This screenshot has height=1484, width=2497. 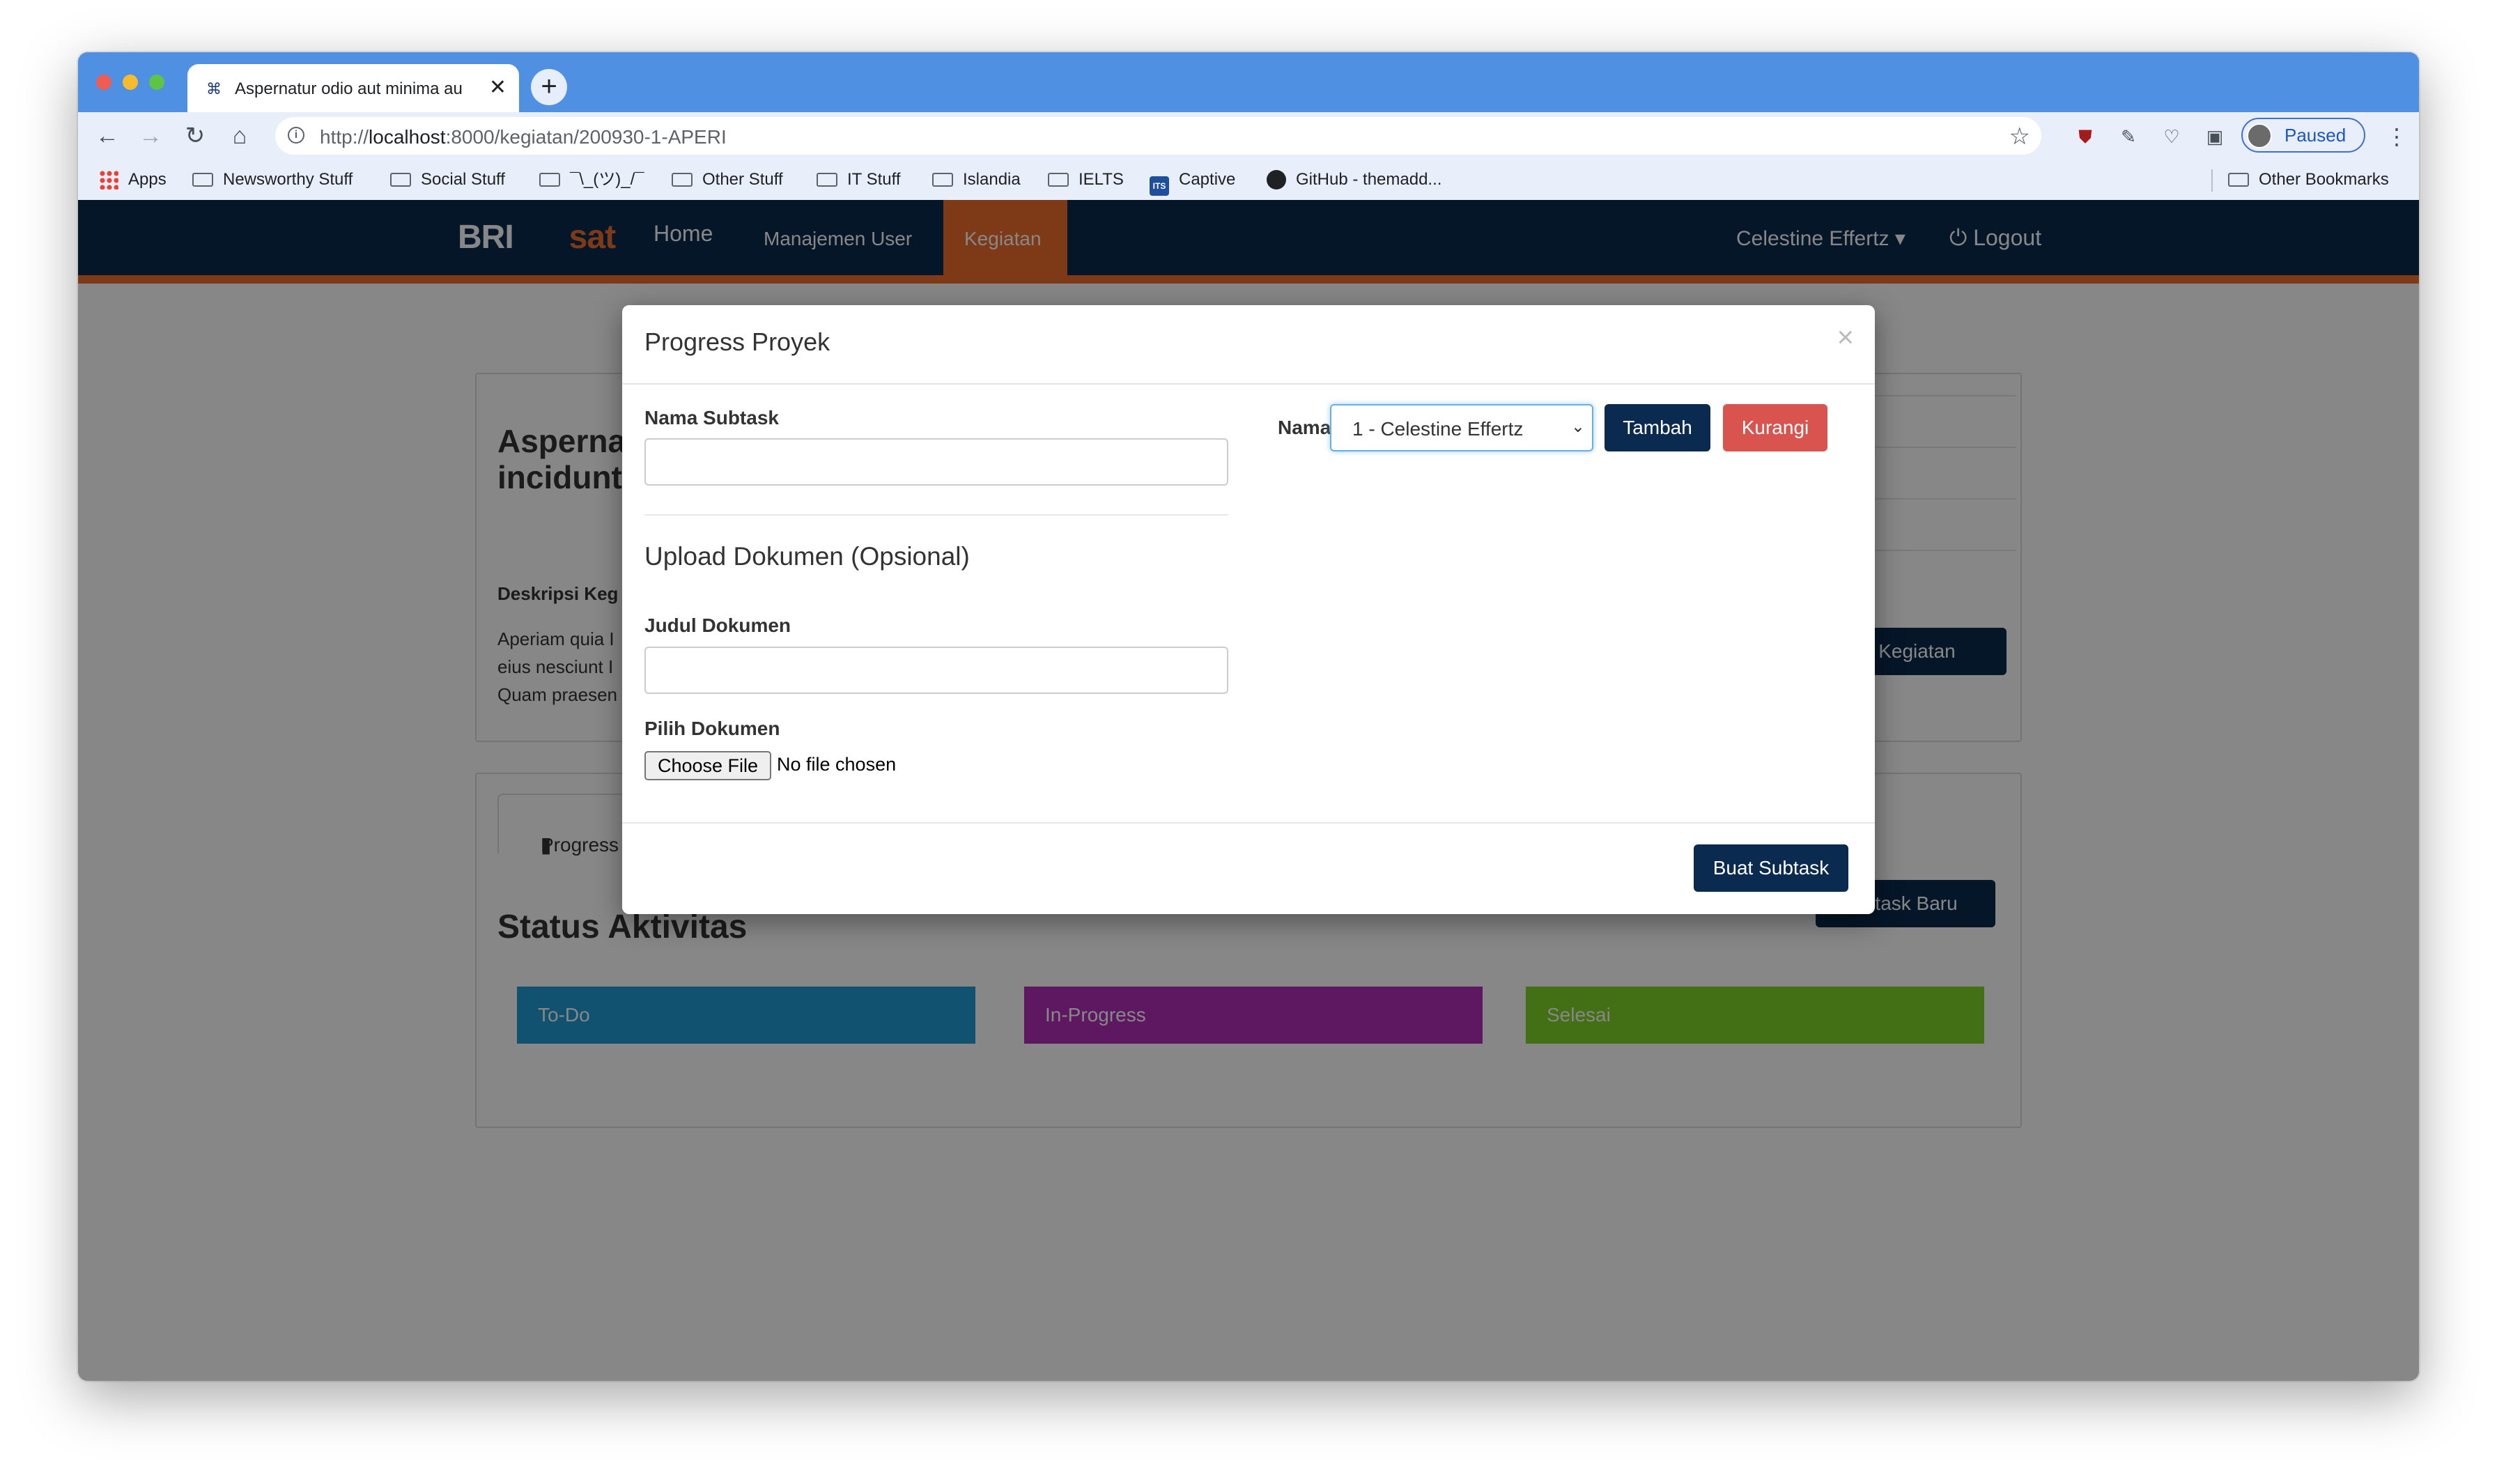 What do you see at coordinates (498, 88) in the screenshot?
I see `close-tab-icon: ✕` at bounding box center [498, 88].